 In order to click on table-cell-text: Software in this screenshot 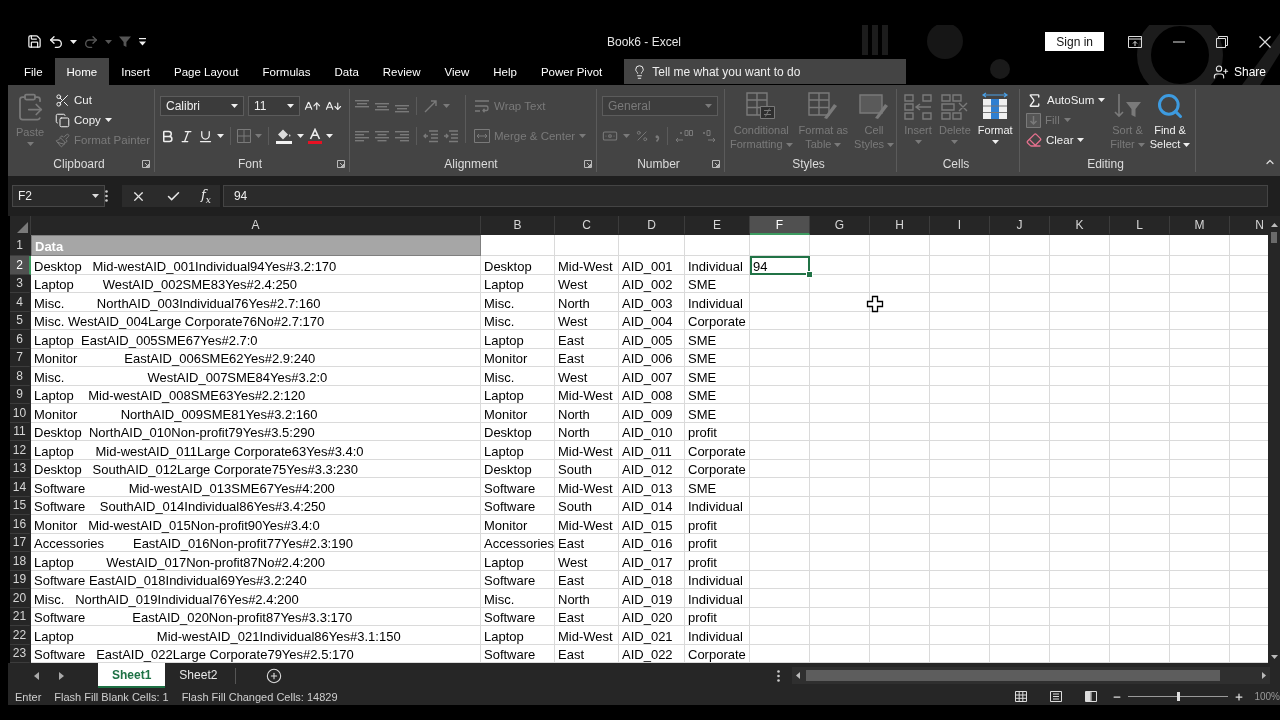, I will do `click(510, 654)`.